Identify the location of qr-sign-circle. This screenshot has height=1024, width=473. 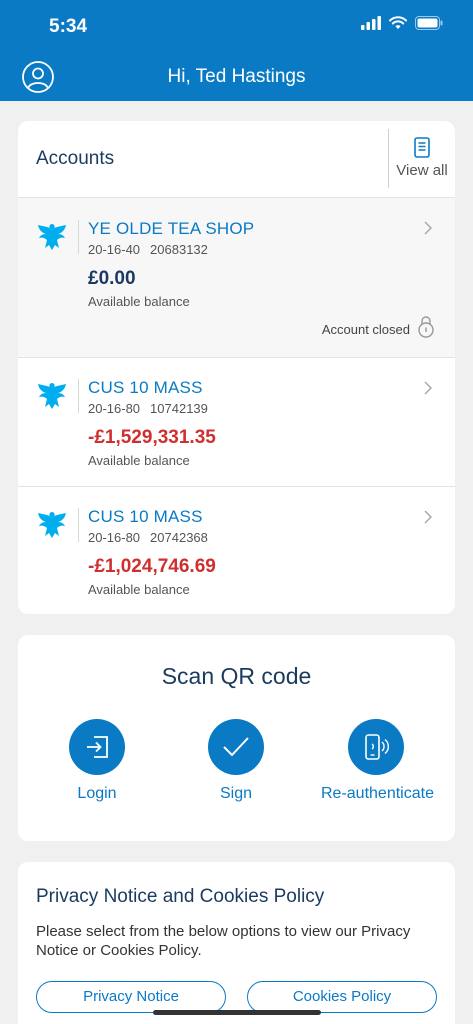
(236, 747).